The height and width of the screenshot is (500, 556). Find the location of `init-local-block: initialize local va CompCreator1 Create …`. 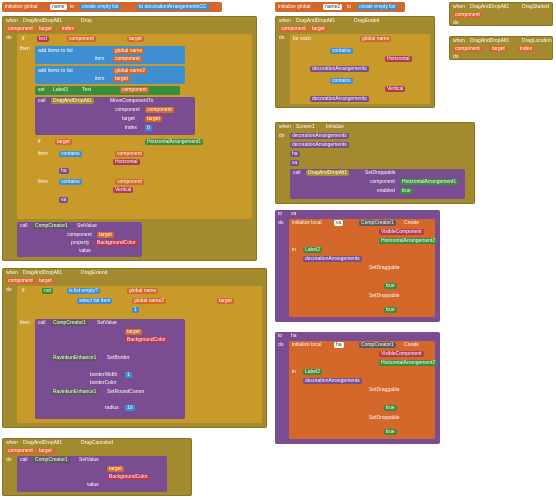

init-local-block: initialize local va CompCreator1 Create … is located at coordinates (363, 268).